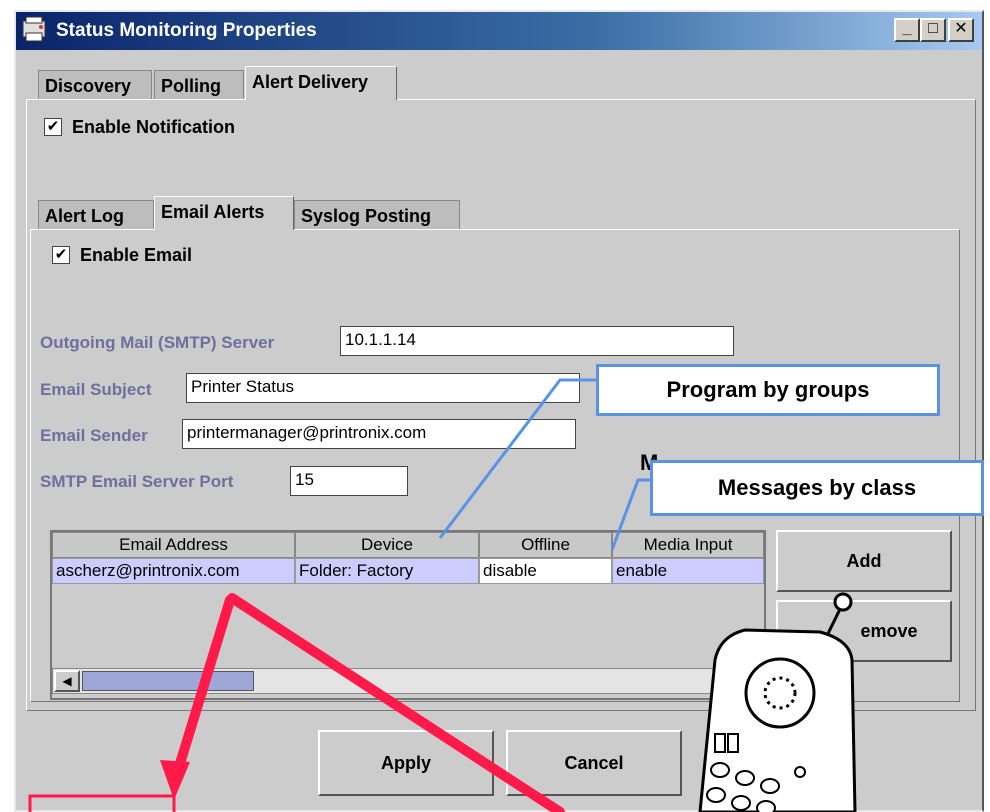 This screenshot has width=990, height=812. Describe the element at coordinates (777, 702) in the screenshot. I see `cell-phone-icon` at that location.